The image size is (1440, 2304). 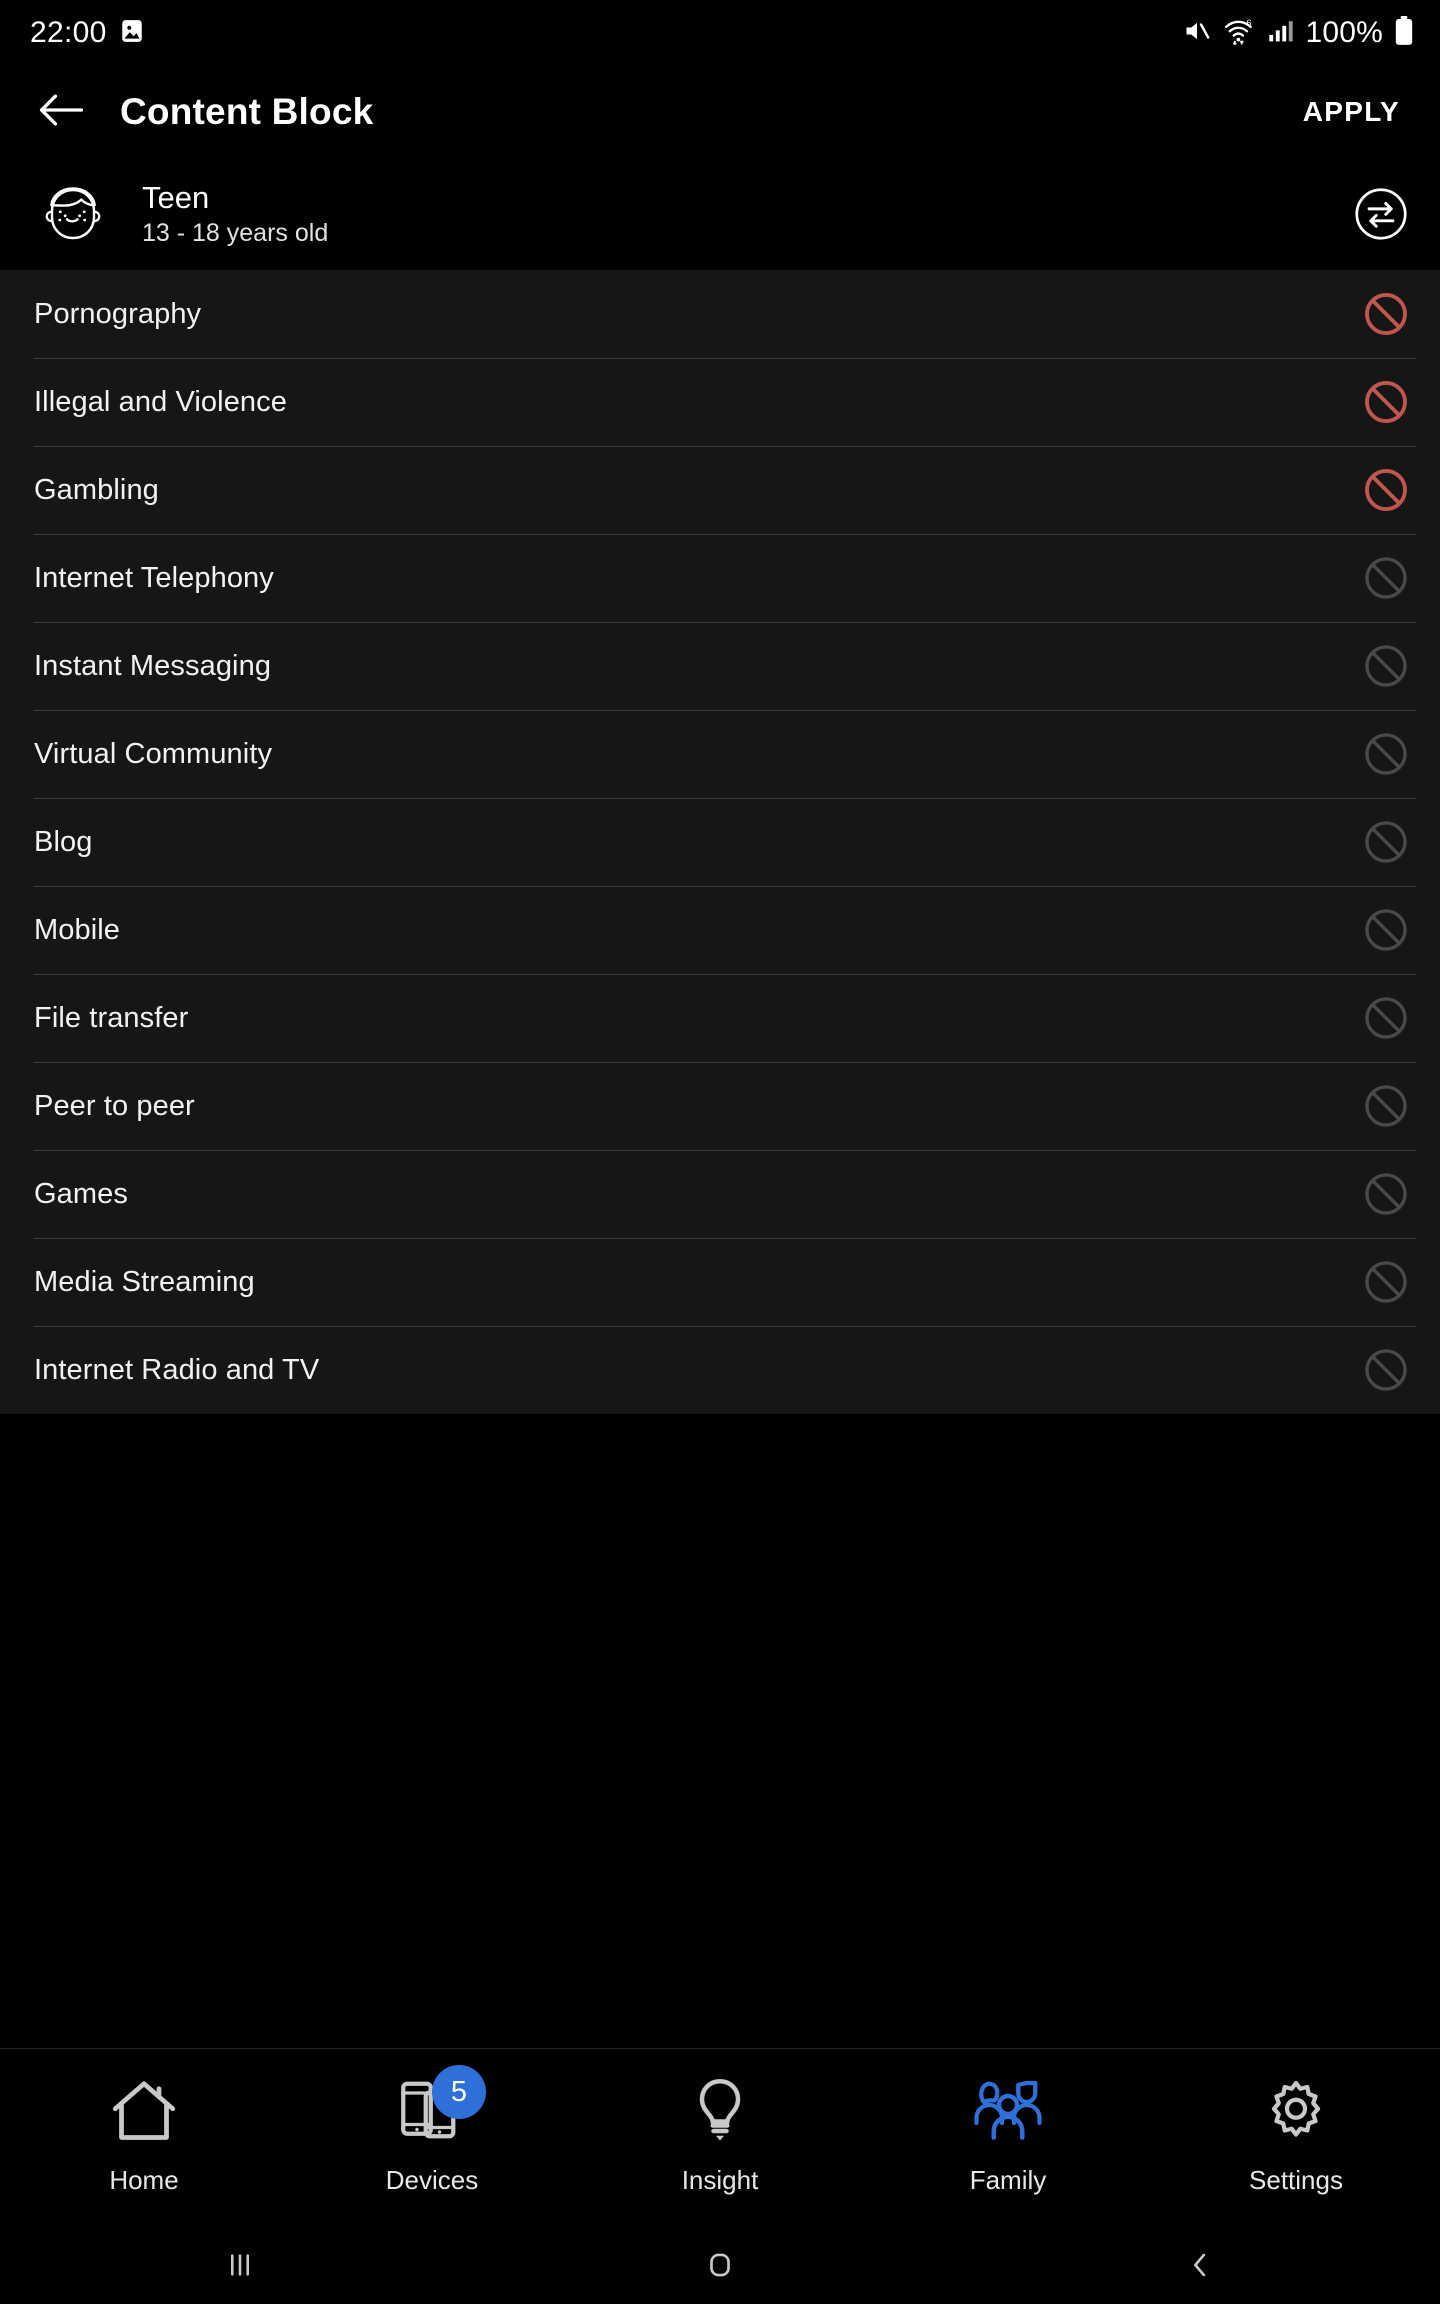 I want to click on back-arrow-icon, so click(x=60, y=112).